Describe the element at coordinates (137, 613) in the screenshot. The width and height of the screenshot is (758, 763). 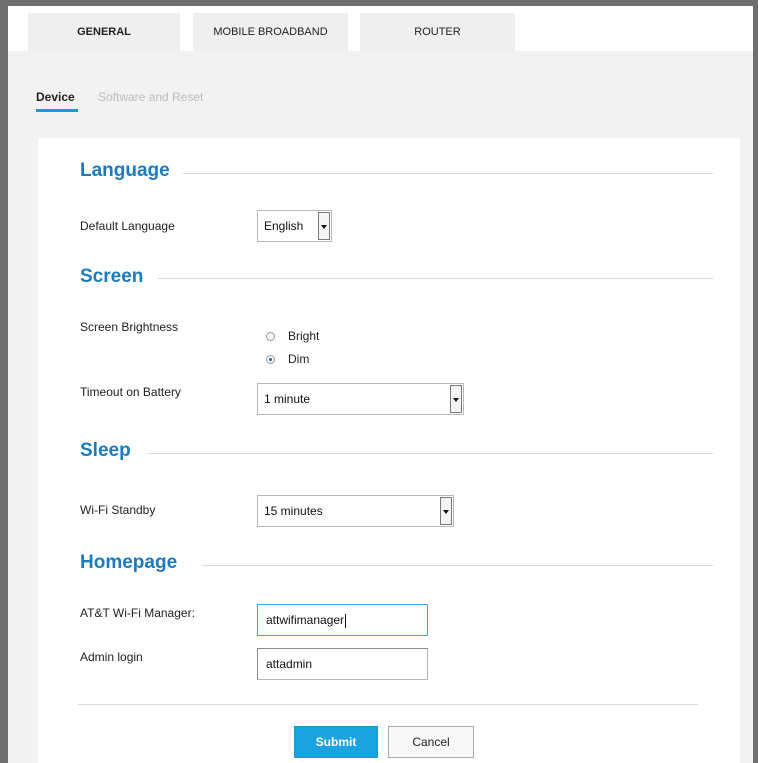
I see `wifi-manager-label: AT&T Wi-Fi Manager:` at that location.